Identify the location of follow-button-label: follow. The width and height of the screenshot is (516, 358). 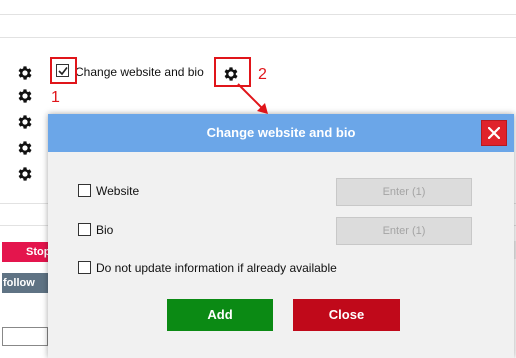
(19, 283).